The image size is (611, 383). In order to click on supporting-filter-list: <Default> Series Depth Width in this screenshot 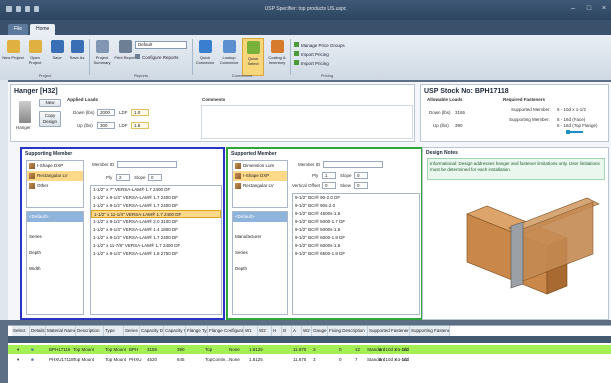, I will do `click(55, 263)`.